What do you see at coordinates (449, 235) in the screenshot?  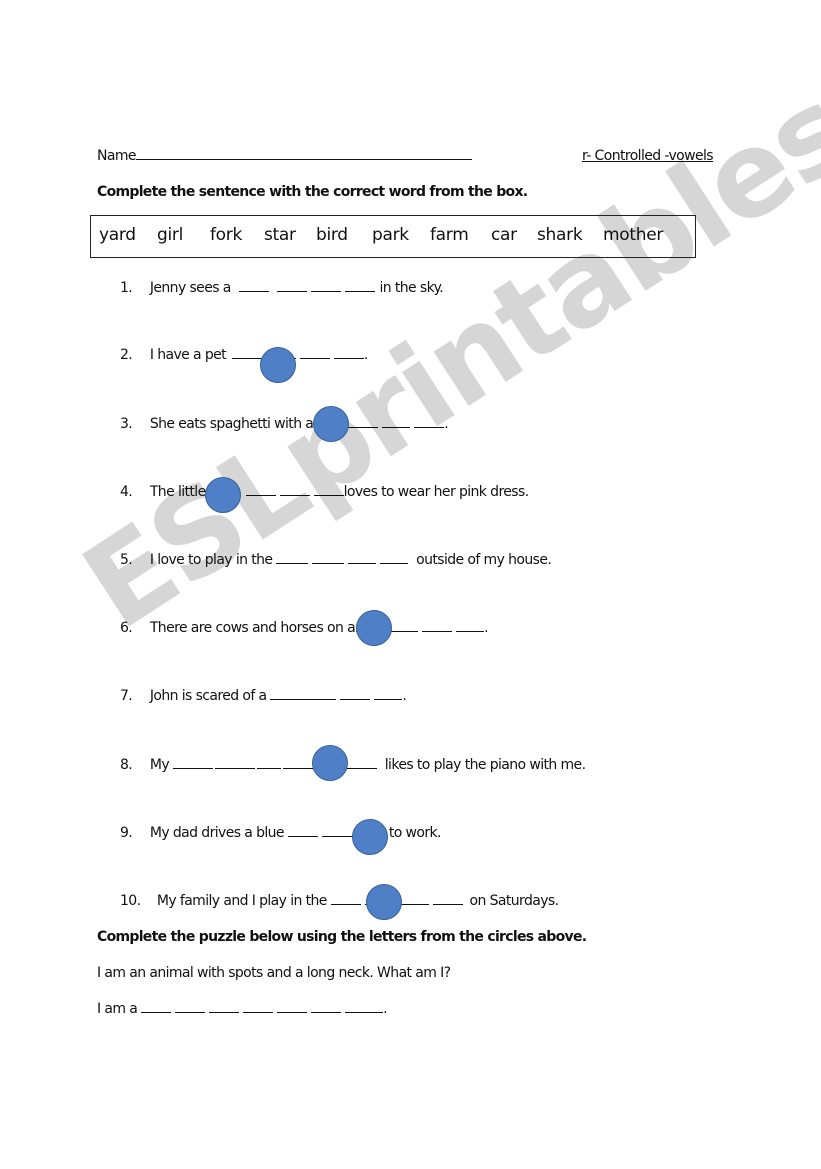 I see `word-bank-item: farm` at bounding box center [449, 235].